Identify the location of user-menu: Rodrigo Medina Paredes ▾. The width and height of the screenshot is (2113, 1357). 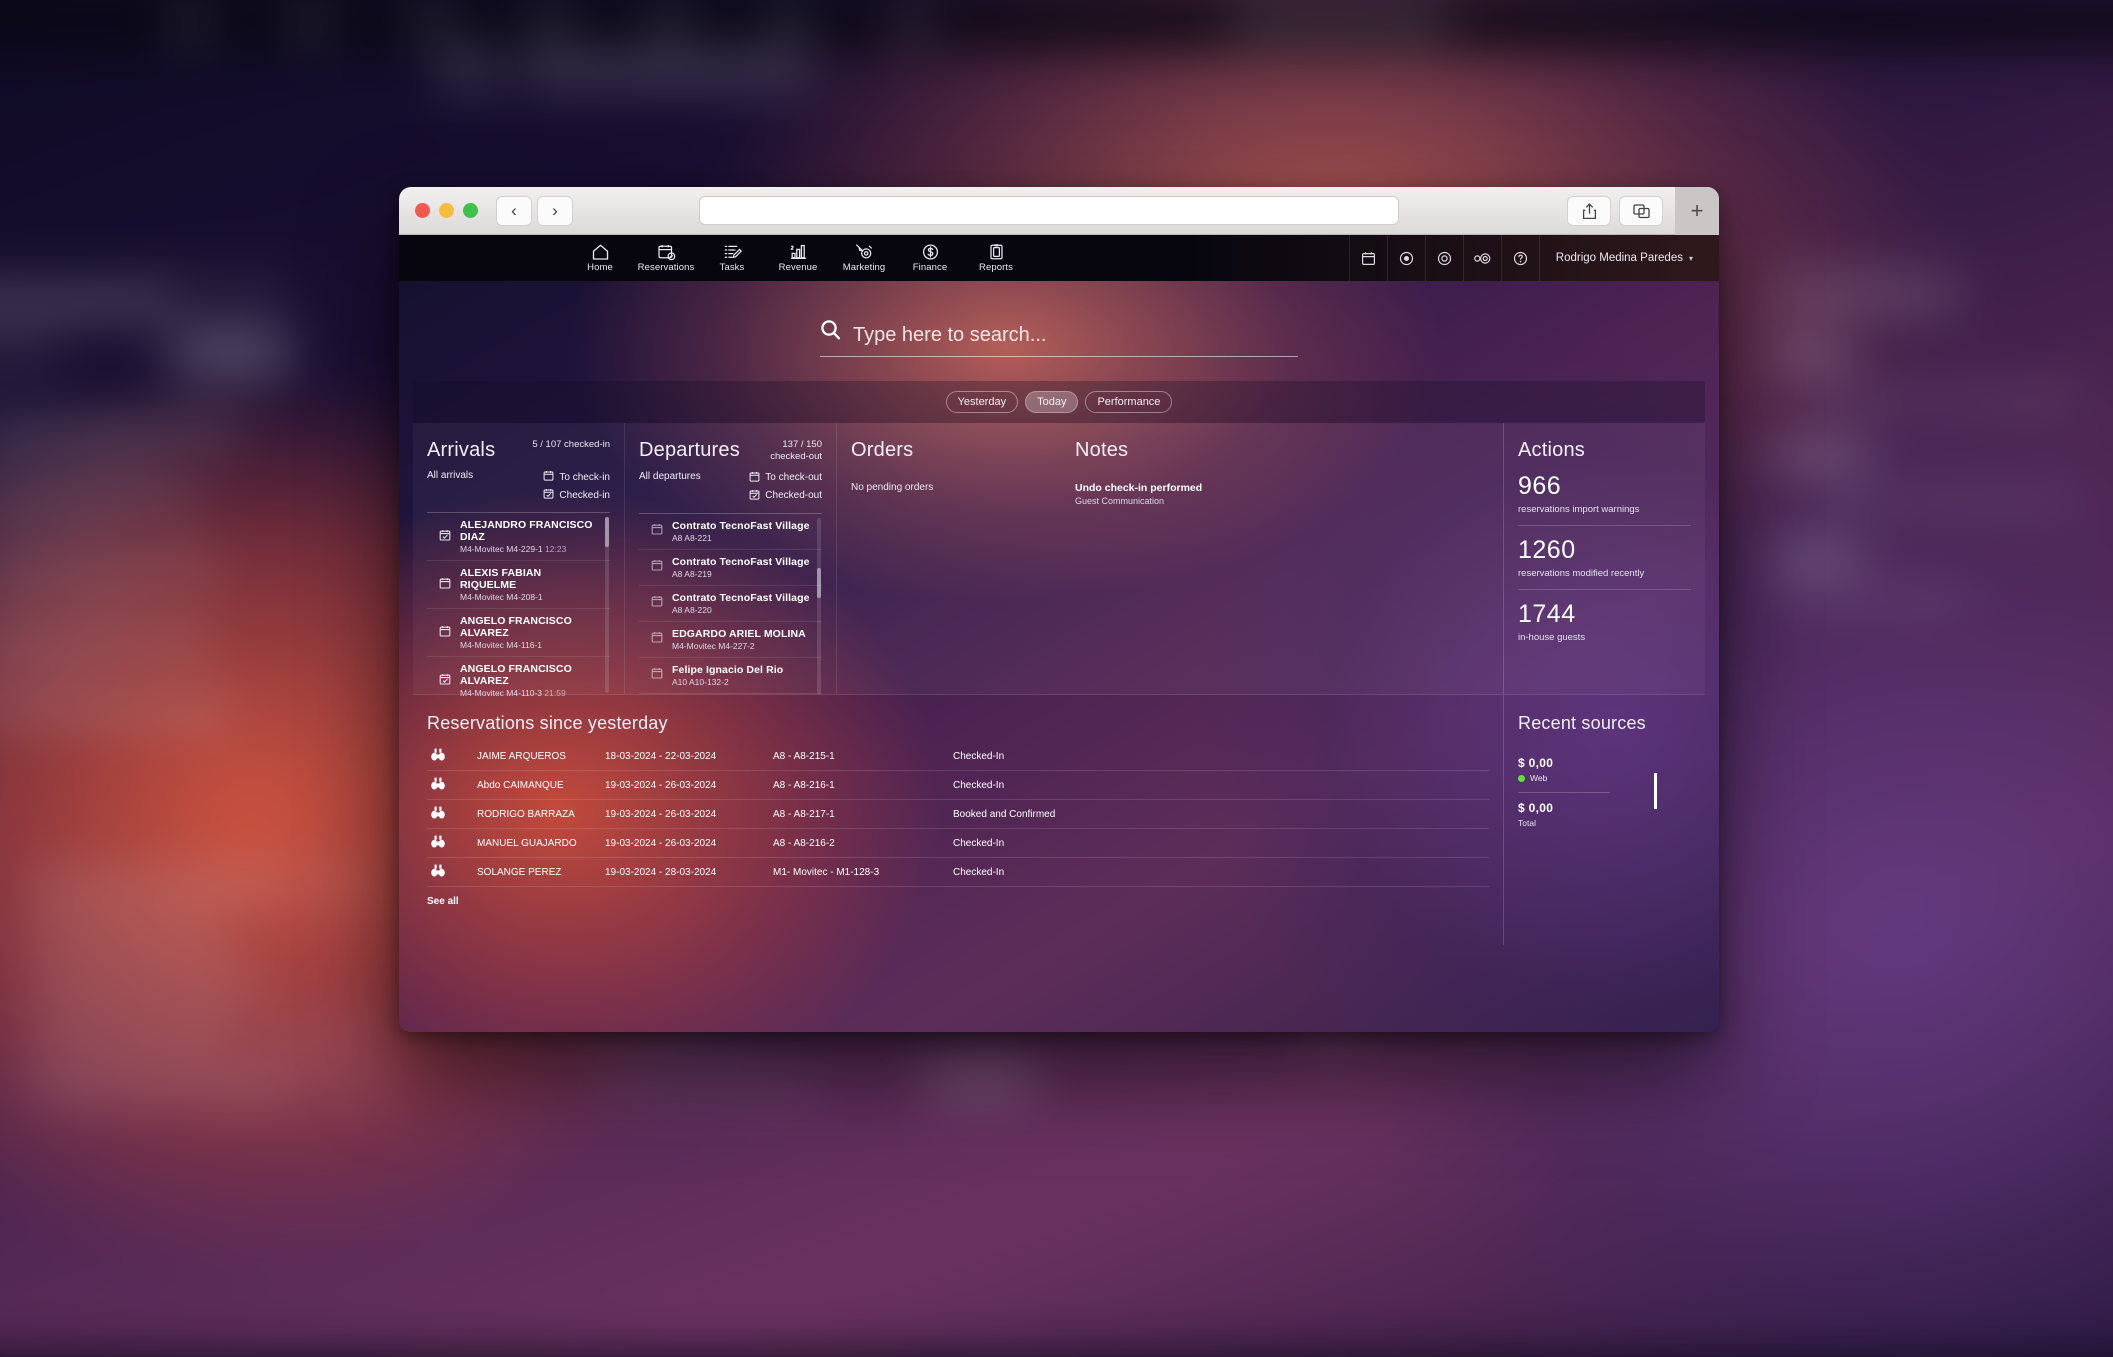
(1628, 258).